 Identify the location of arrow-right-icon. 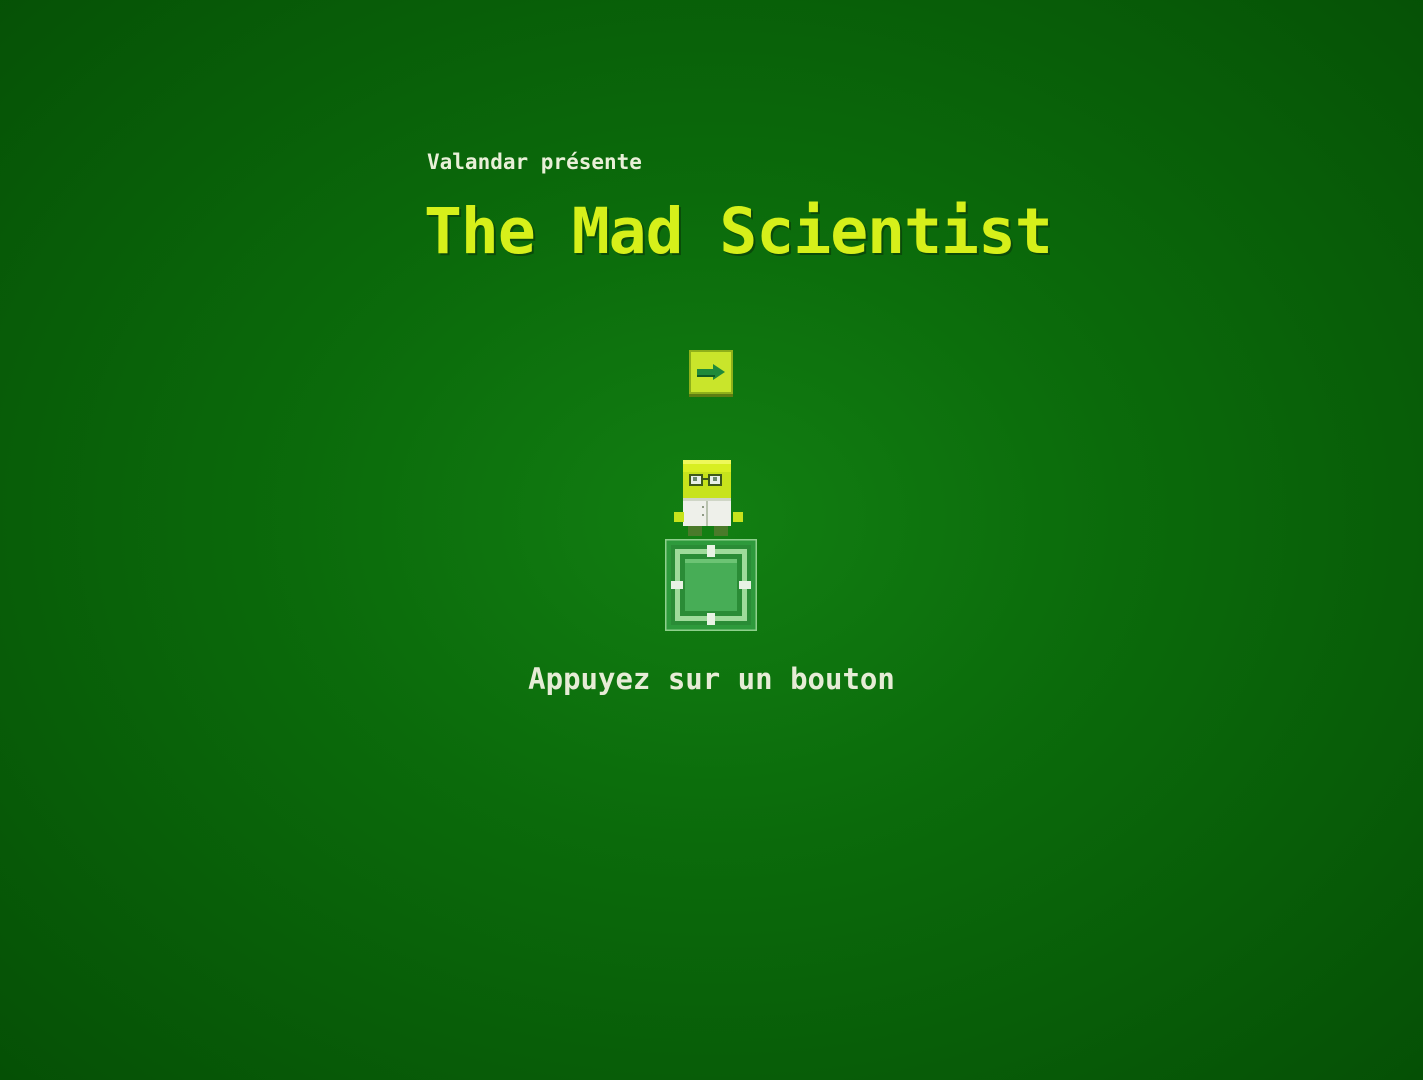
(711, 372).